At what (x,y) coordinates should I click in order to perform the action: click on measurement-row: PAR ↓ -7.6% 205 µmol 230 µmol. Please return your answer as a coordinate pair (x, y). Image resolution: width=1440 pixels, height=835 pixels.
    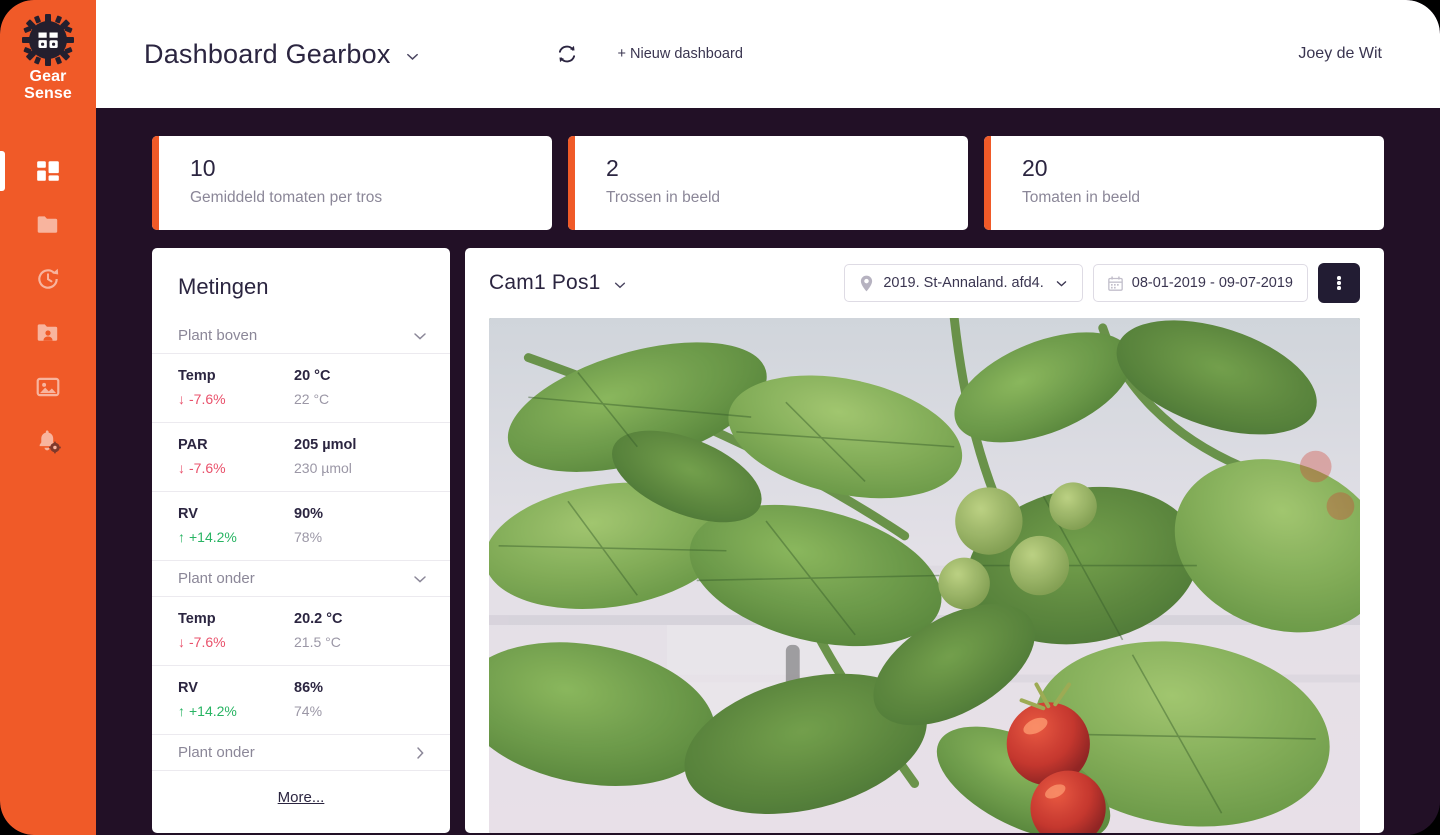
    Looking at the image, I should click on (301, 457).